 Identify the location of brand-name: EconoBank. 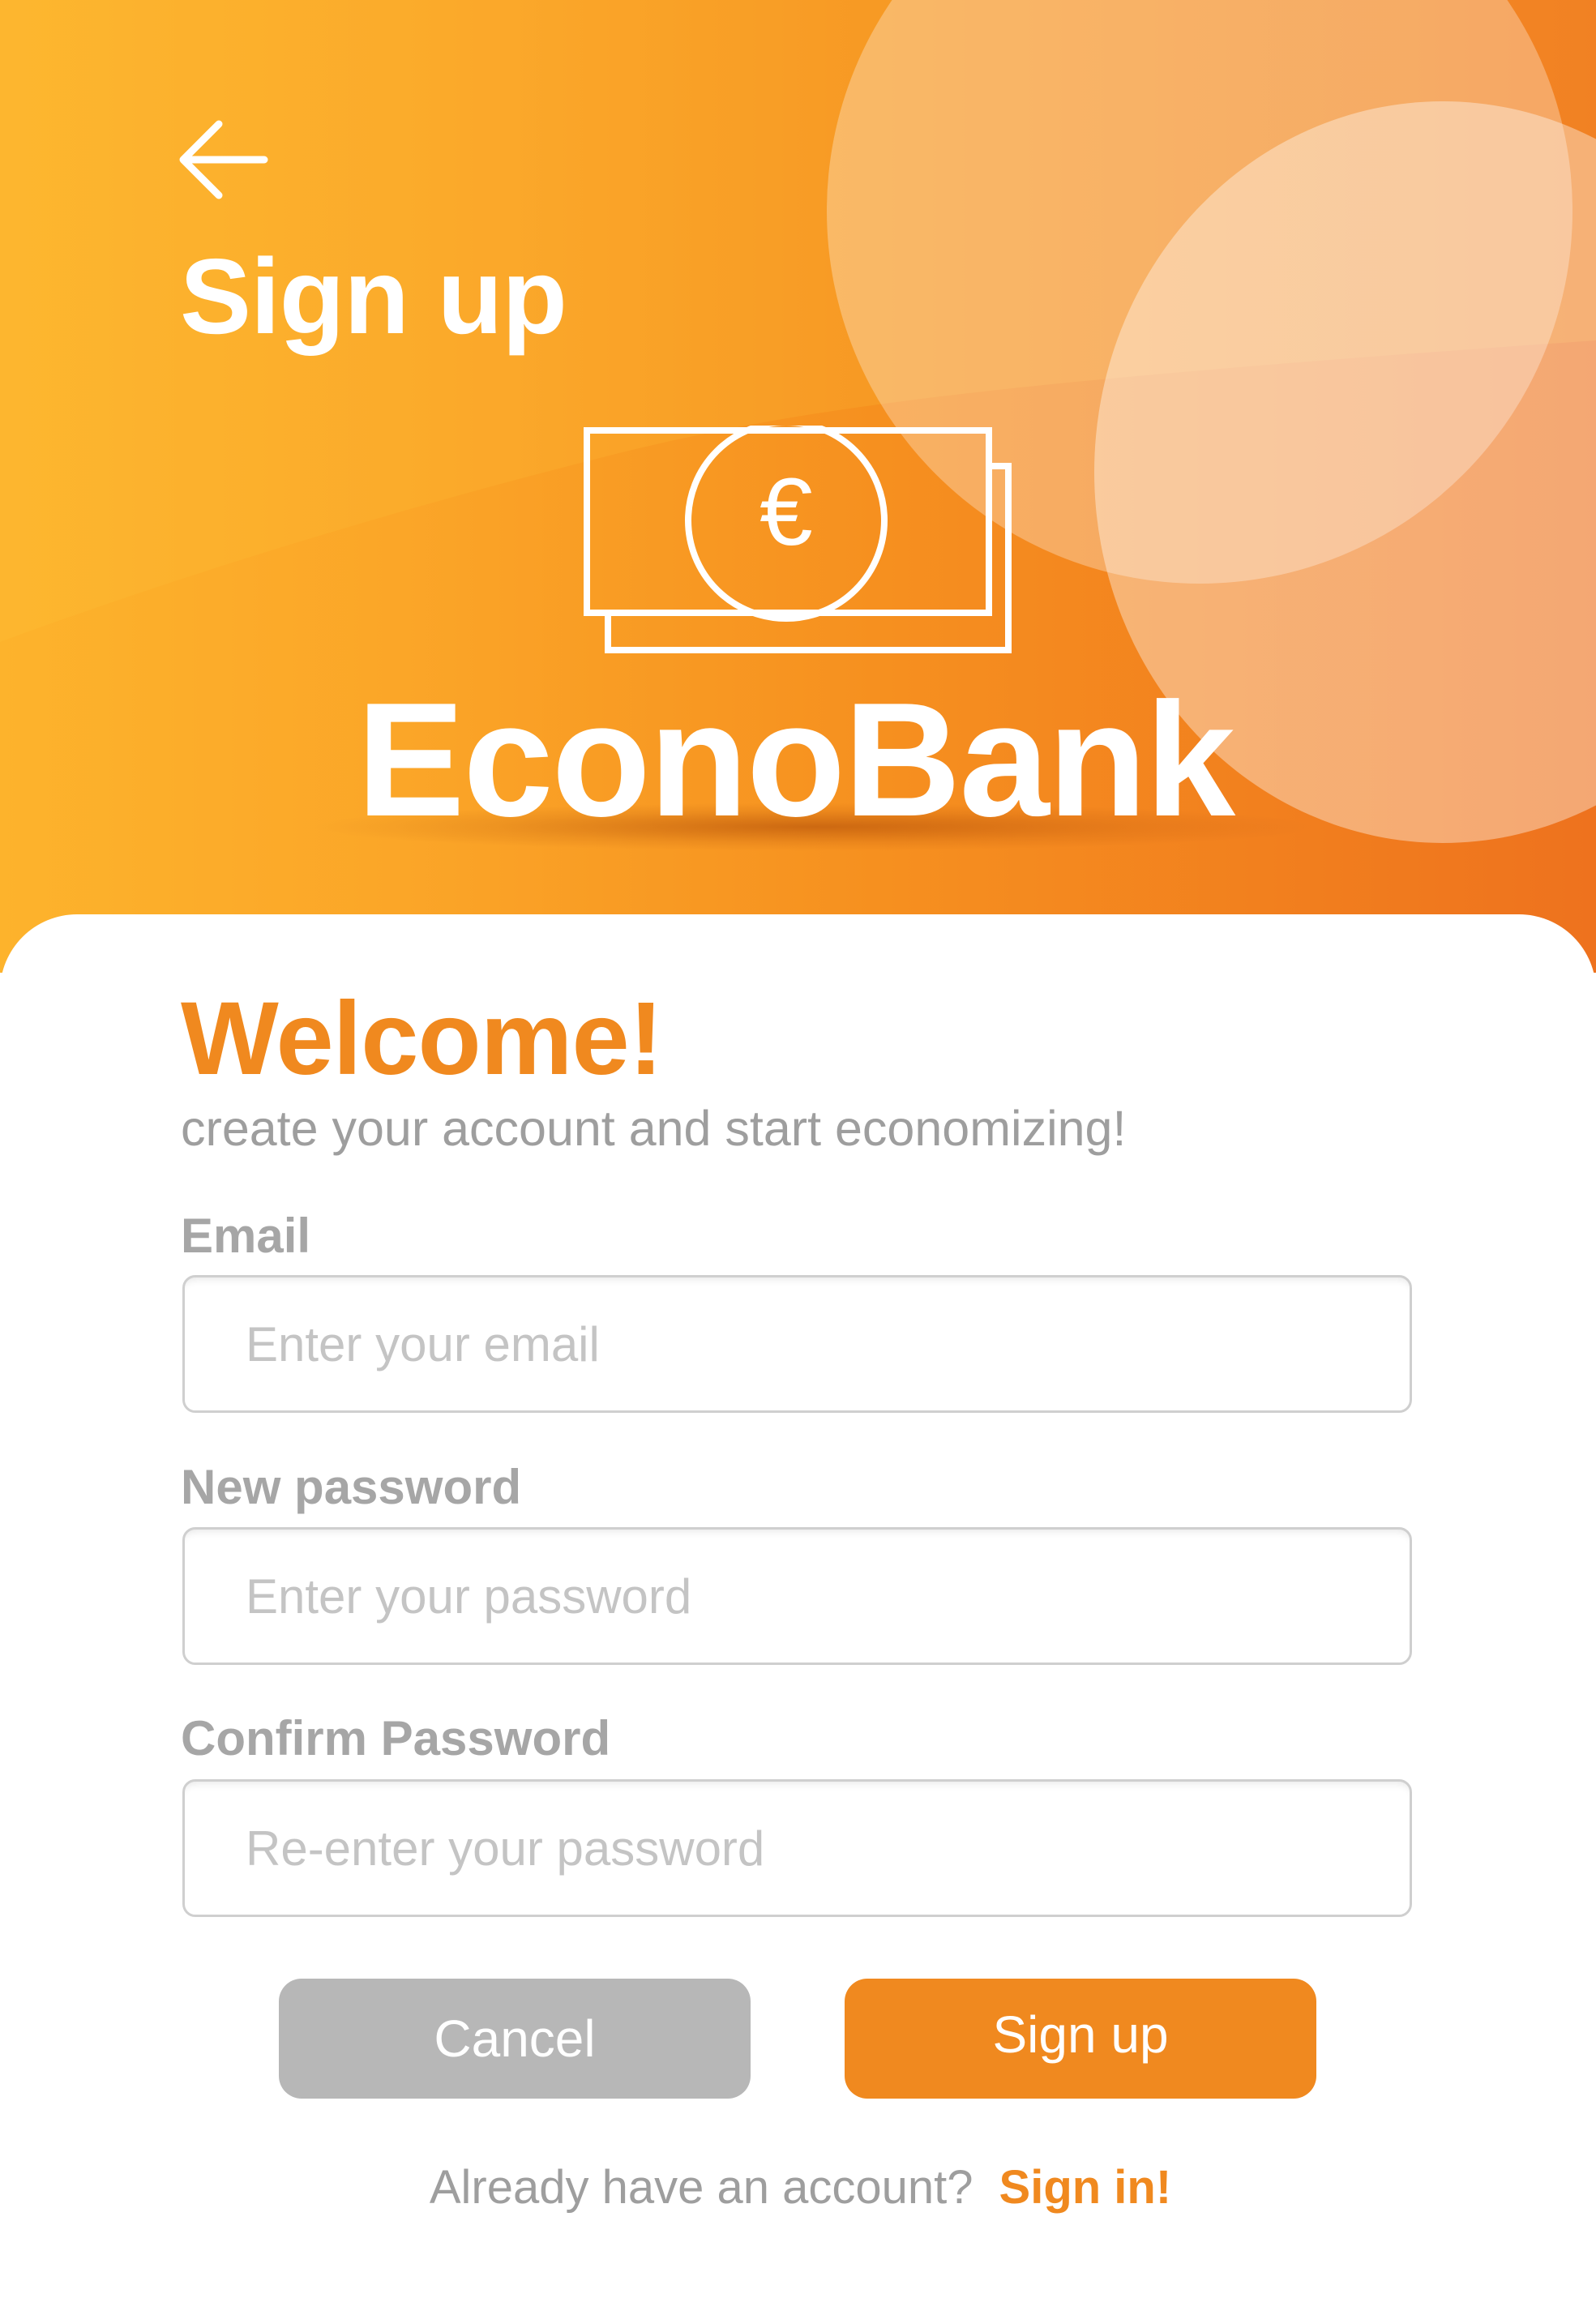
(796, 760).